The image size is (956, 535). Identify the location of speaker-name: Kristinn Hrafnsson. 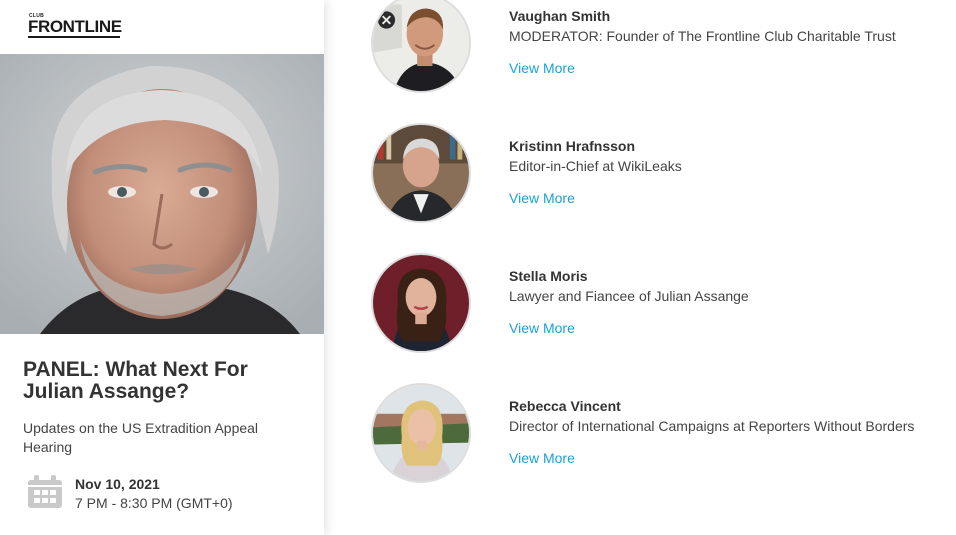
(572, 146).